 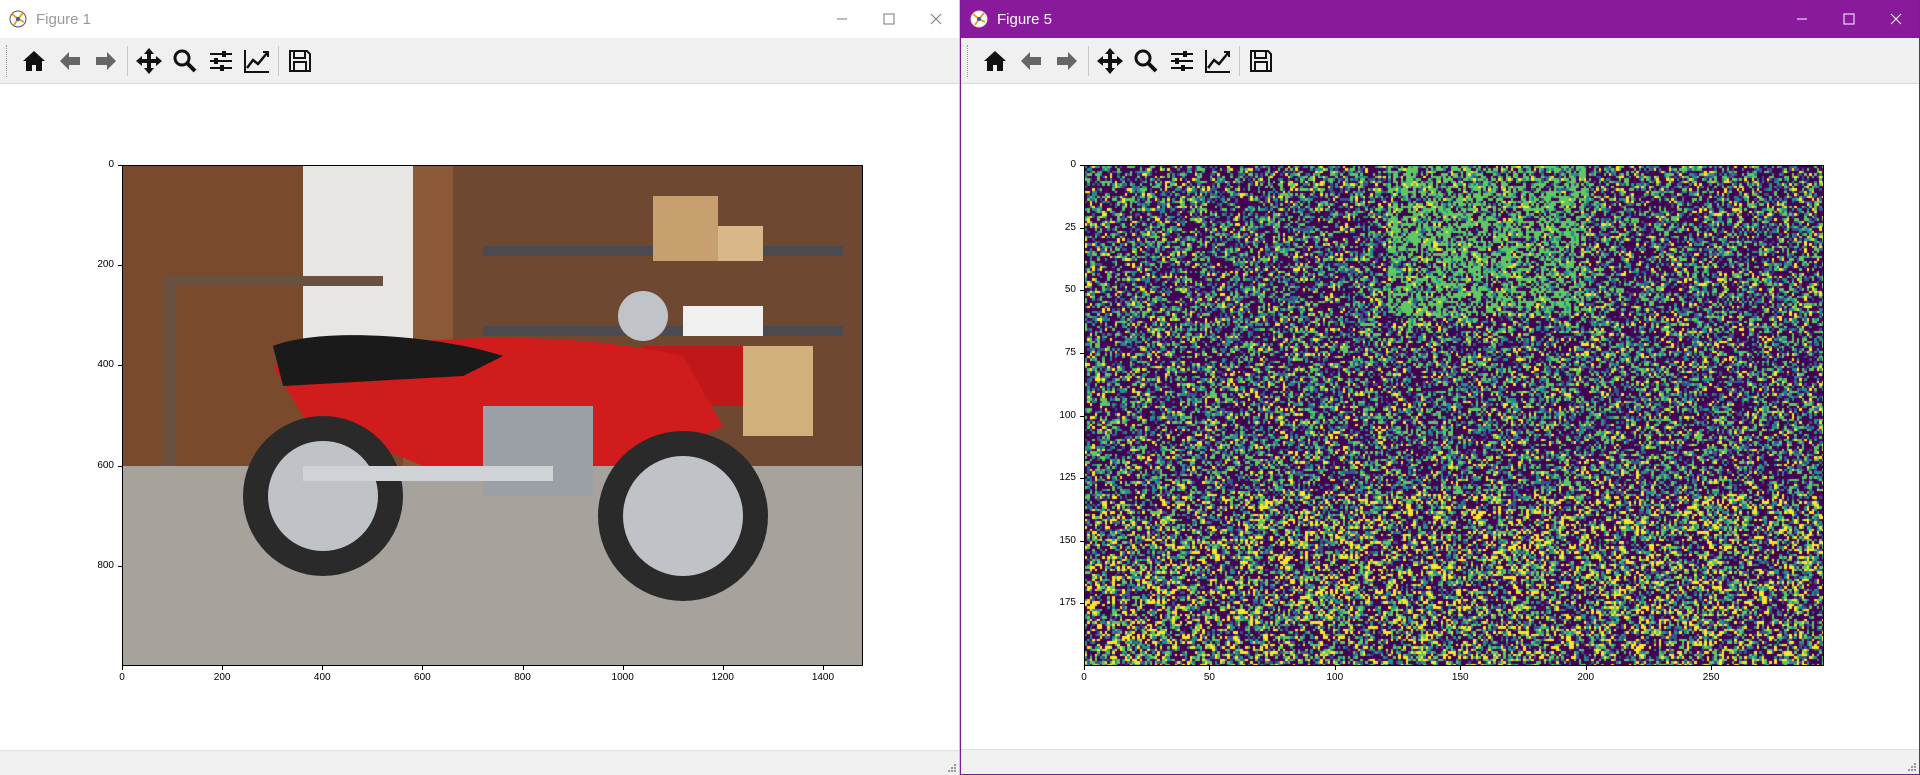 I want to click on x-tick-label: 250, so click(x=1711, y=677).